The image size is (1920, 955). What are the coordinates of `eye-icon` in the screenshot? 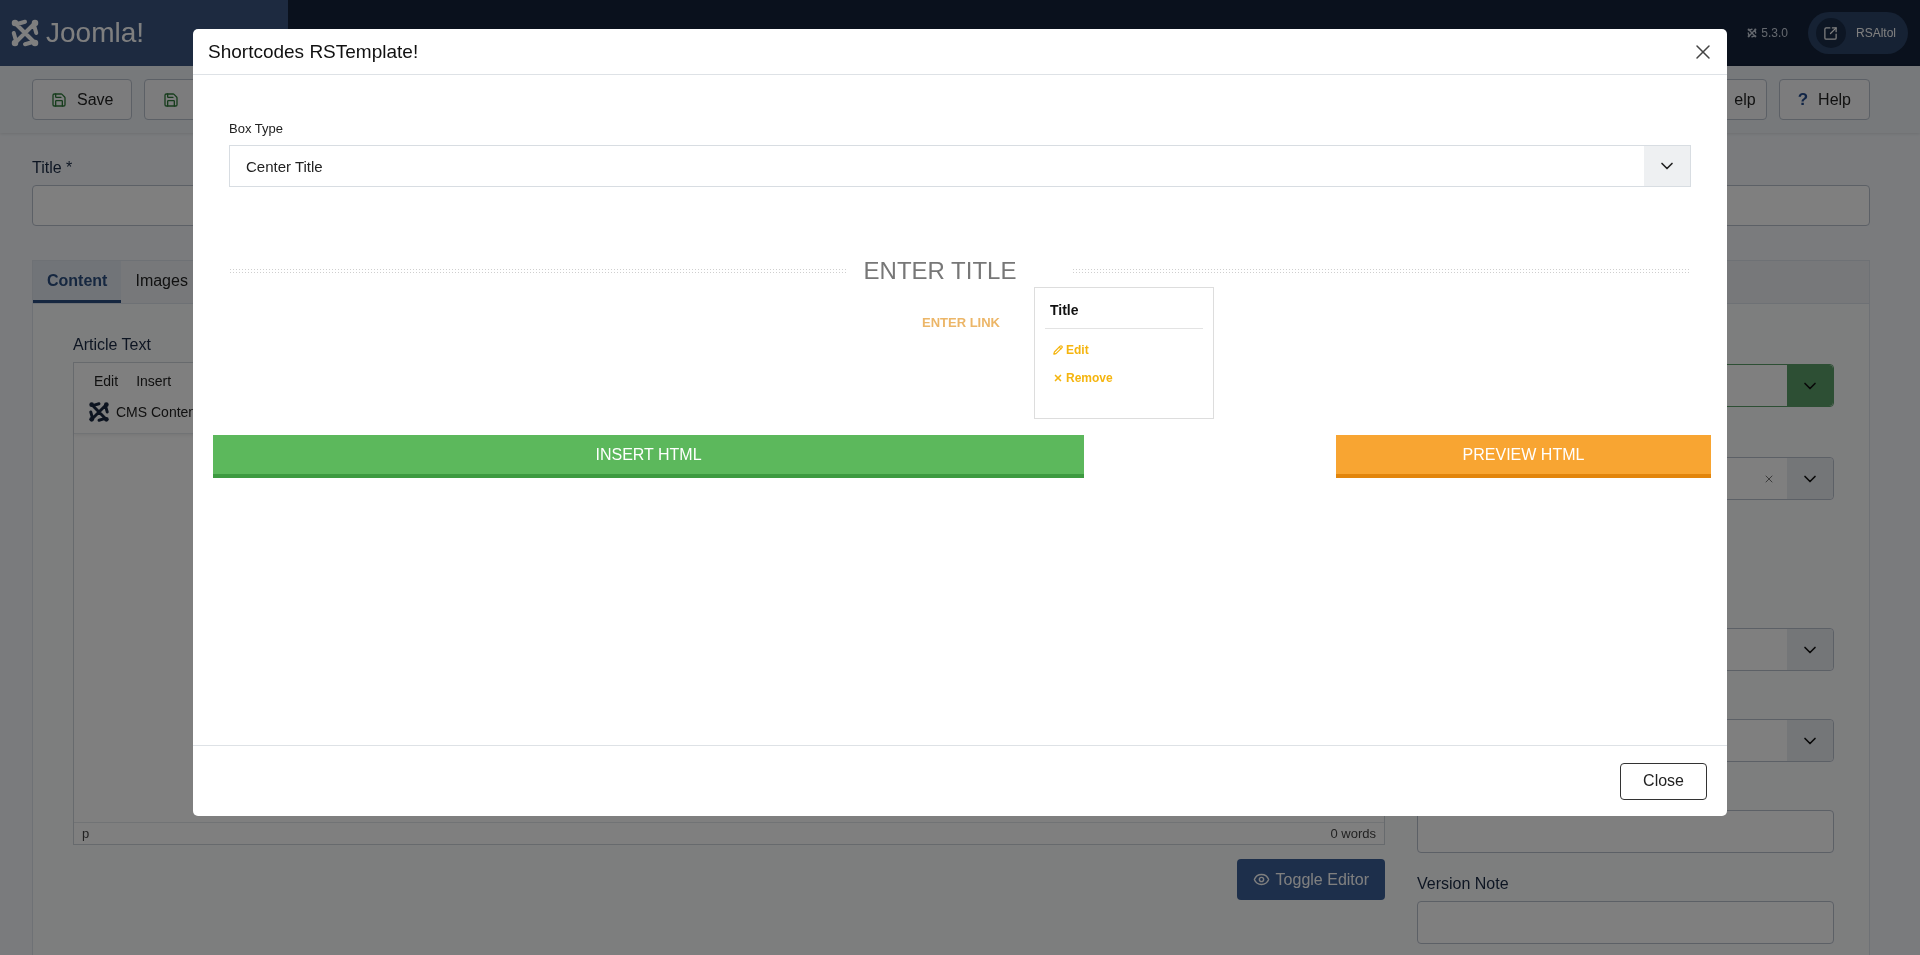 It's located at (1261, 879).